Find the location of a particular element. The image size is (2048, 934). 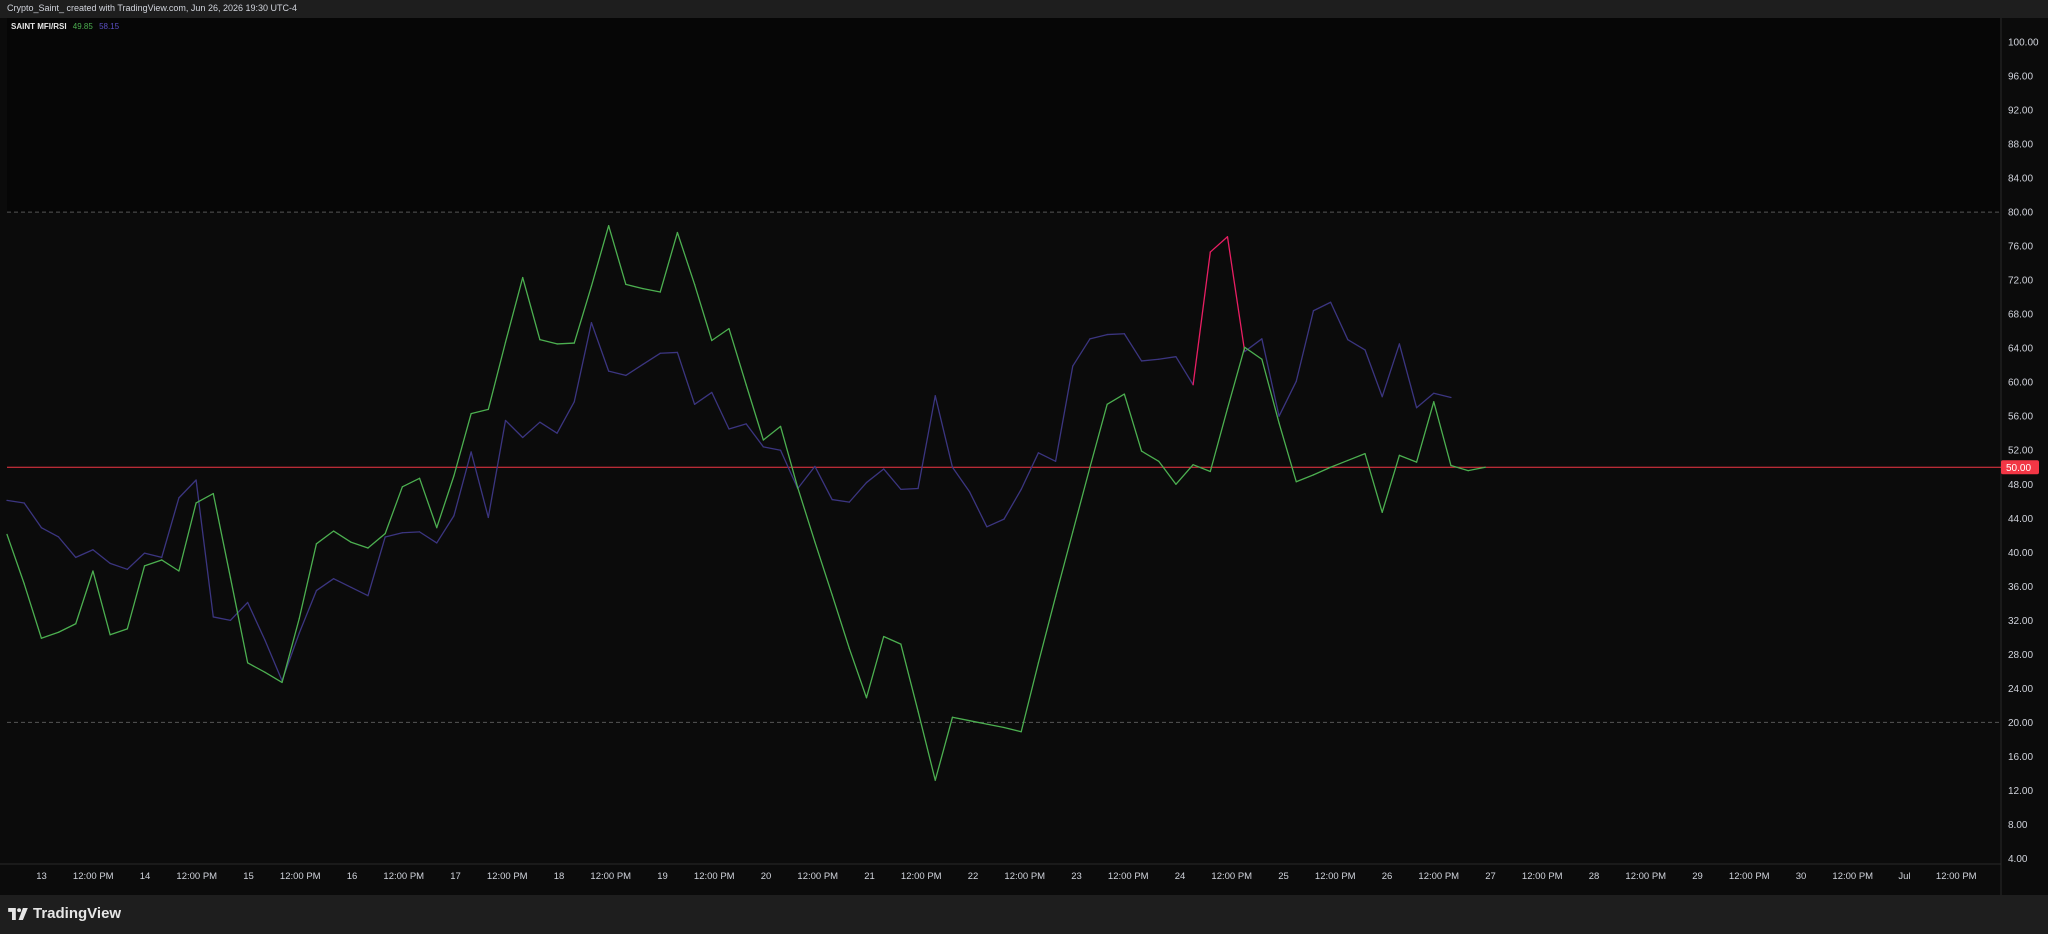

y-tick-label: 40.00 is located at coordinates (2020, 553).